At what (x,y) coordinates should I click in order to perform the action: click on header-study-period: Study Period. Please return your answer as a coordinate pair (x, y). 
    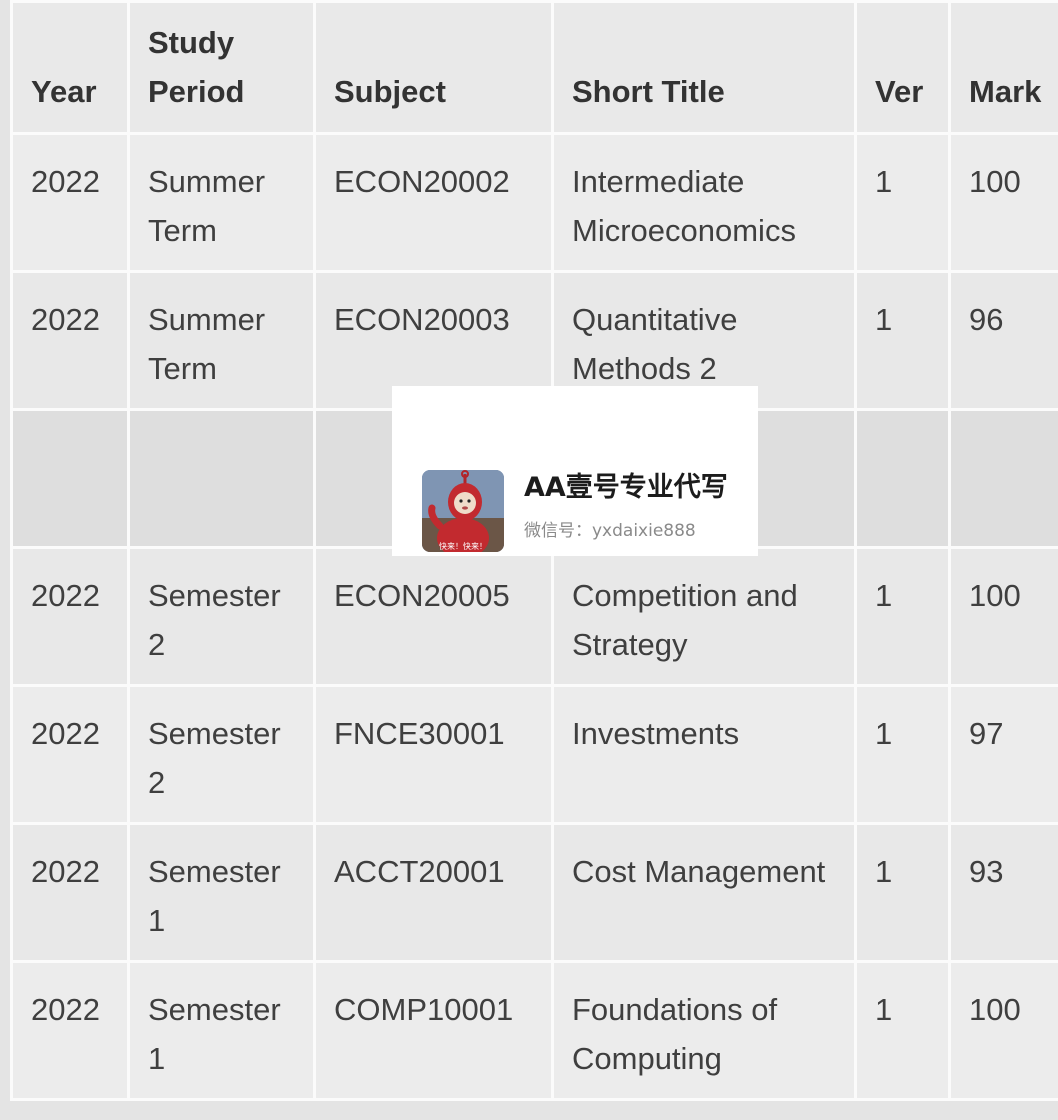
    Looking at the image, I should click on (221, 67).